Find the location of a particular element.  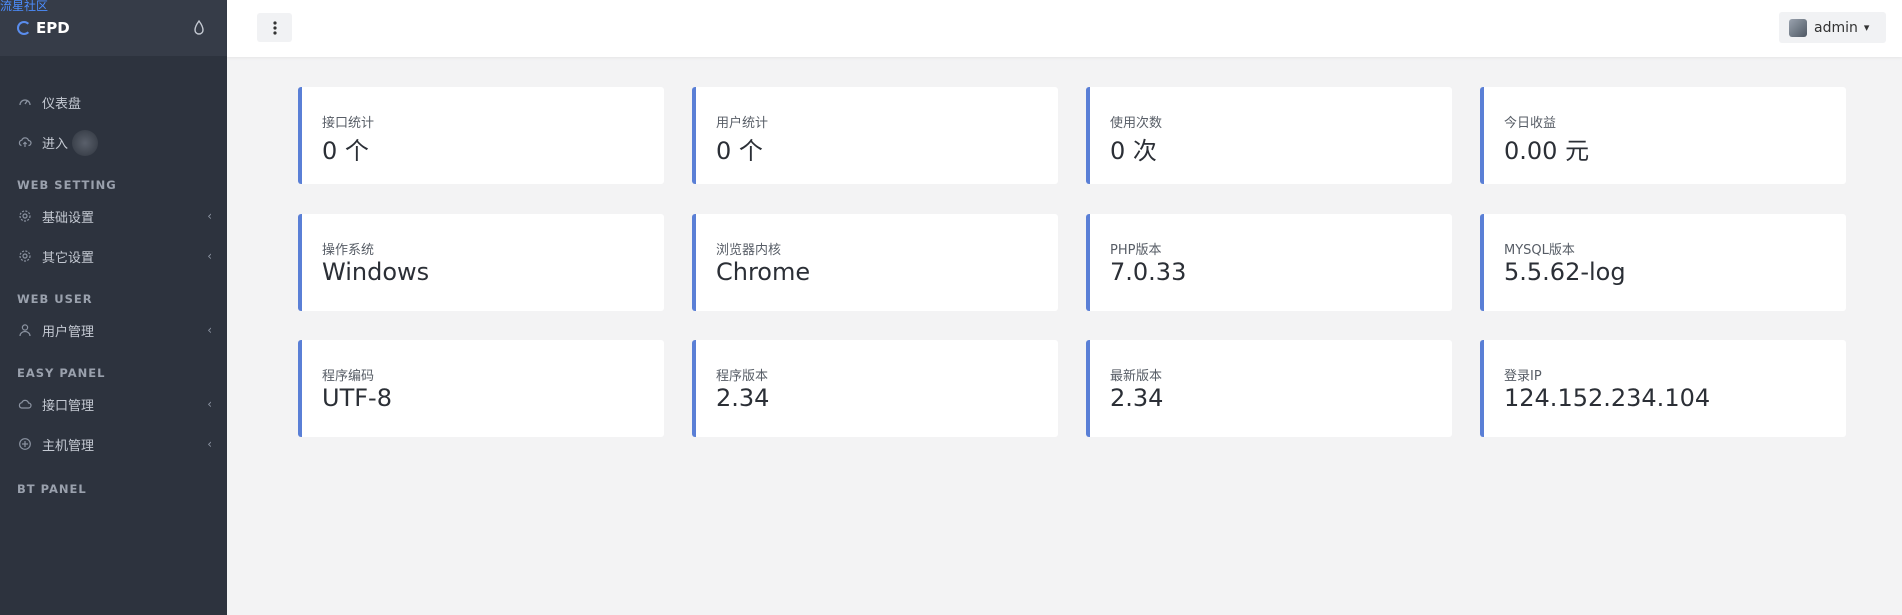

stat-label: PHP版本 is located at coordinates (1136, 250).